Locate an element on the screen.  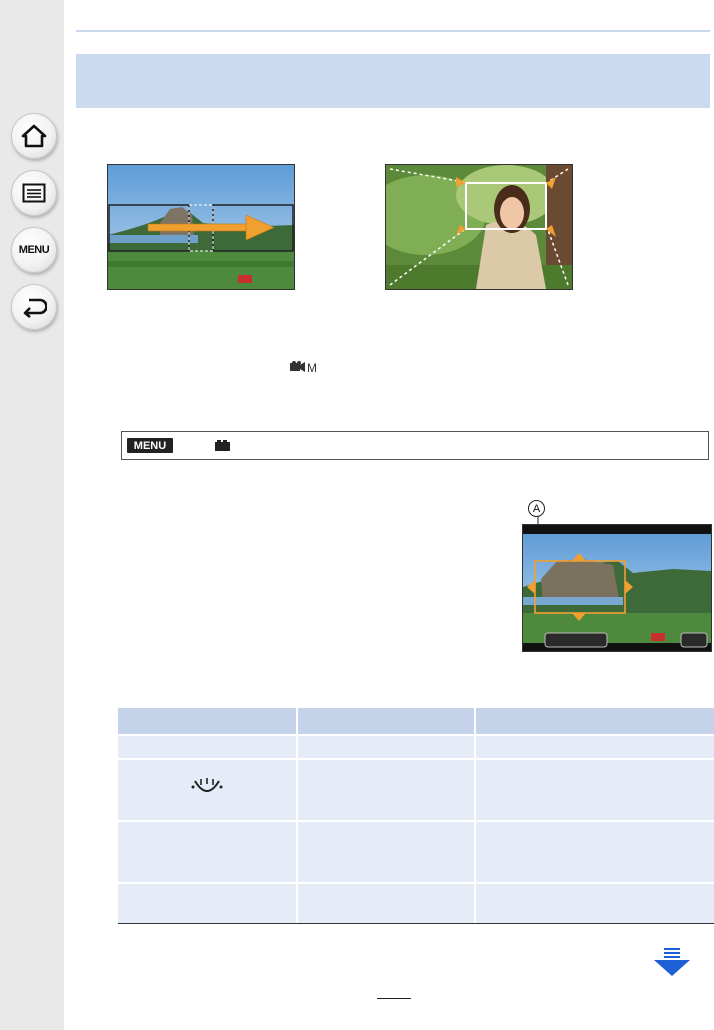
zoom-example-photo is located at coordinates (479, 227).